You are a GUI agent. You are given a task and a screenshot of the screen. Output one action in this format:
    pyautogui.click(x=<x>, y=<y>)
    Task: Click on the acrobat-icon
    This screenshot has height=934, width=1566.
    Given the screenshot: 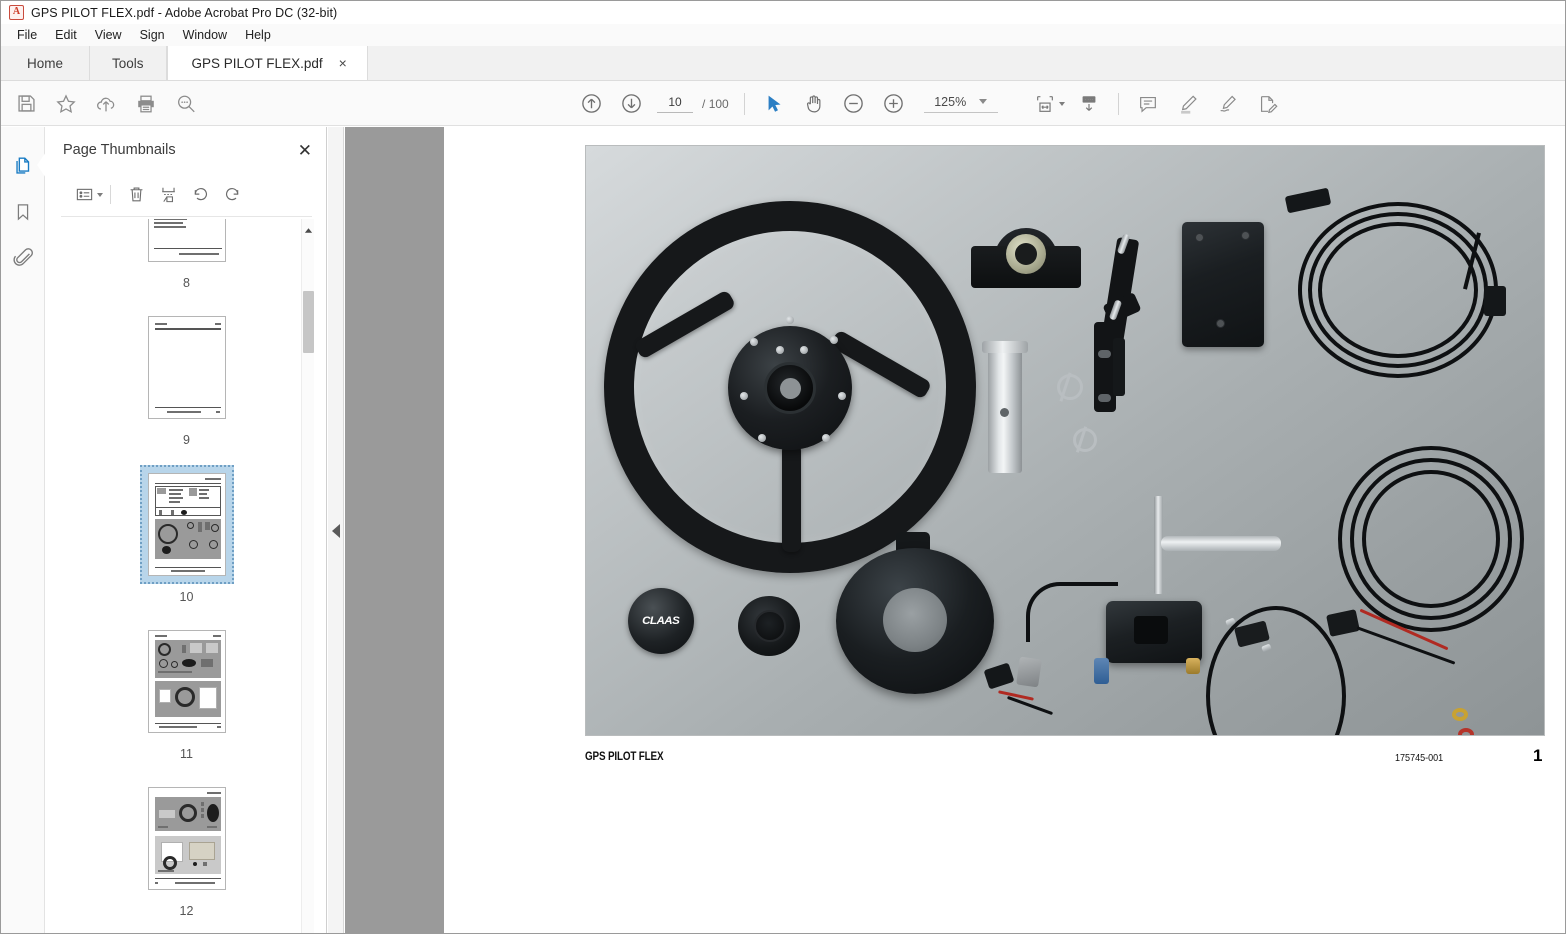 What is the action you would take?
    pyautogui.click(x=16, y=12)
    